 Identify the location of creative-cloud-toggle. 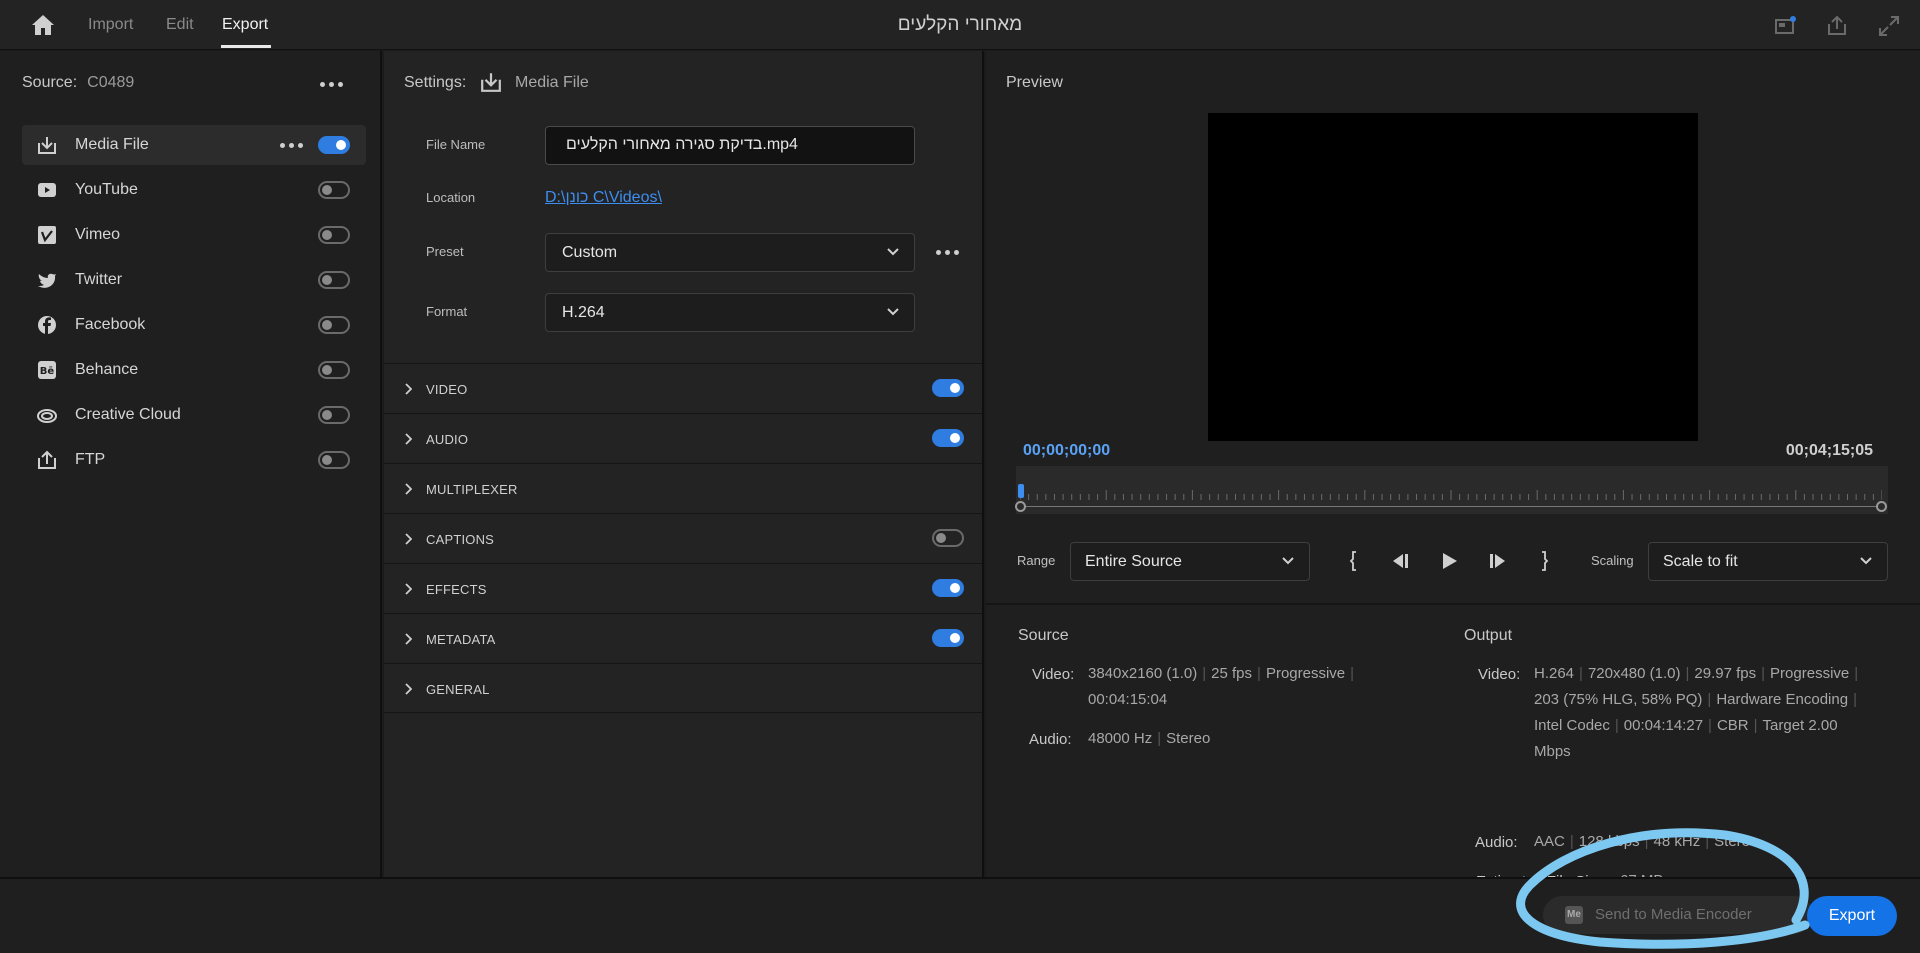
(334, 415).